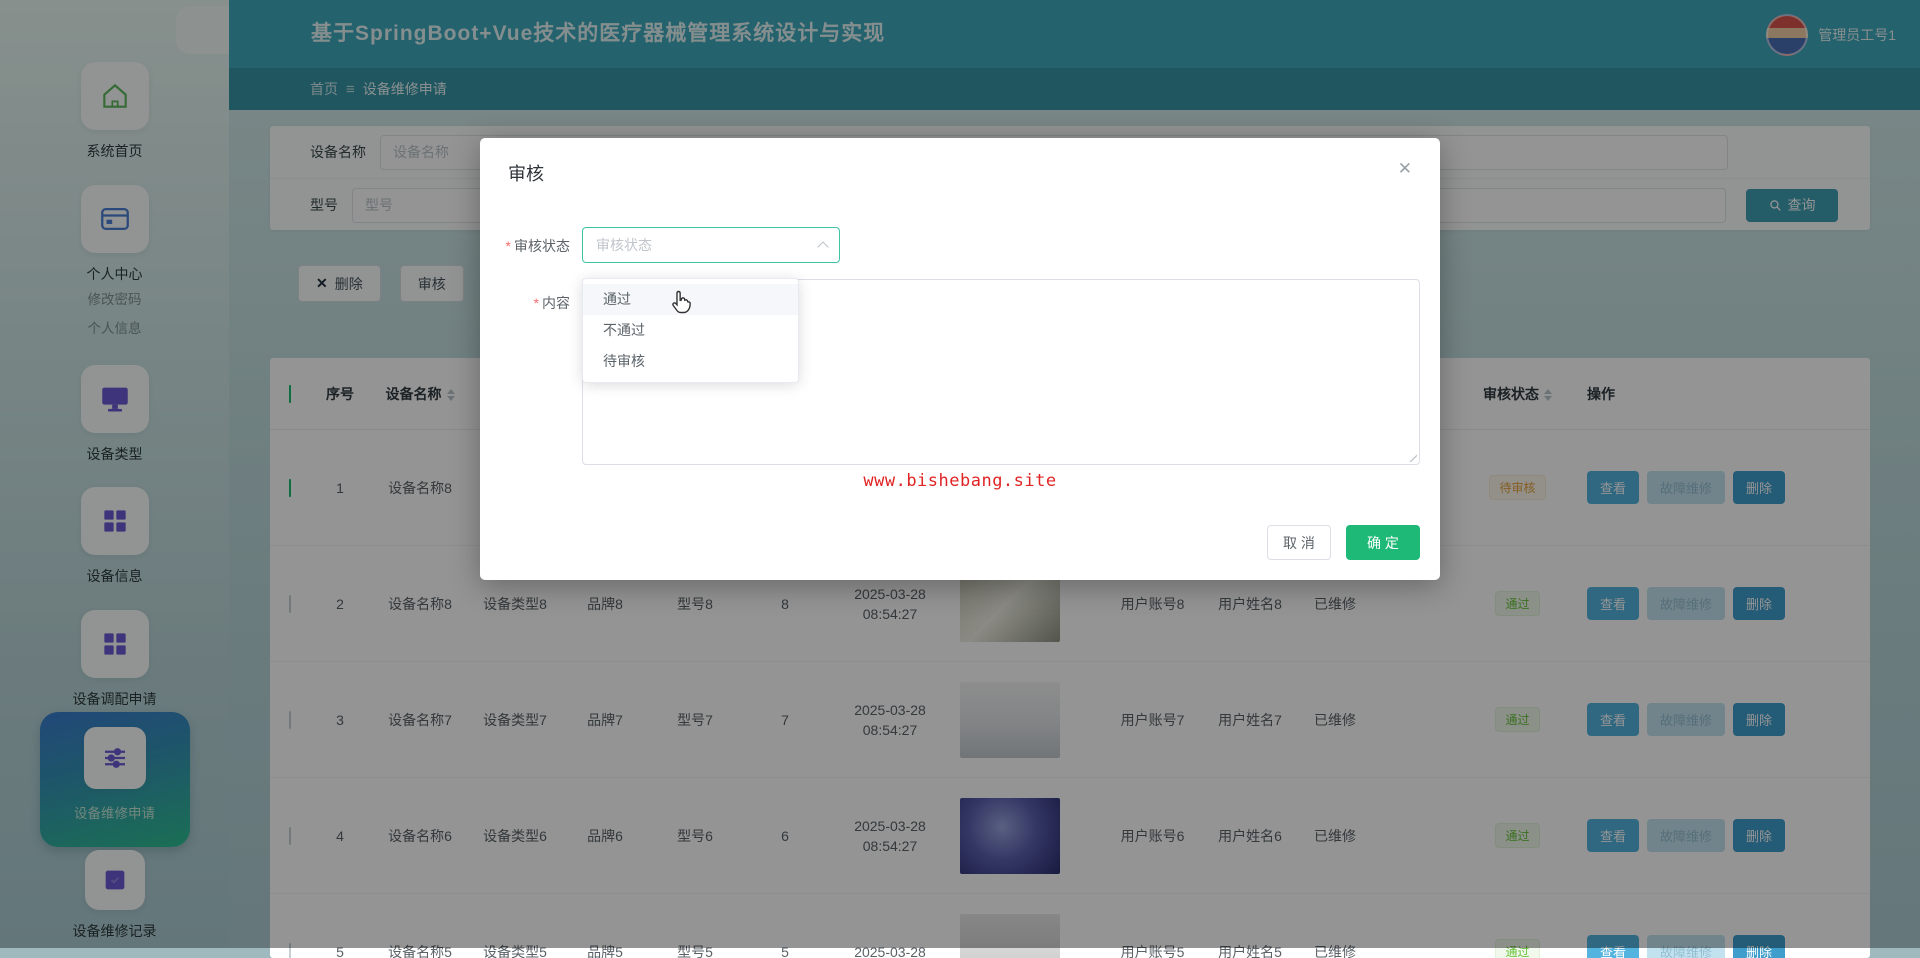 Image resolution: width=1920 pixels, height=958 pixels. I want to click on select-placeholder: 审核状态, so click(624, 245).